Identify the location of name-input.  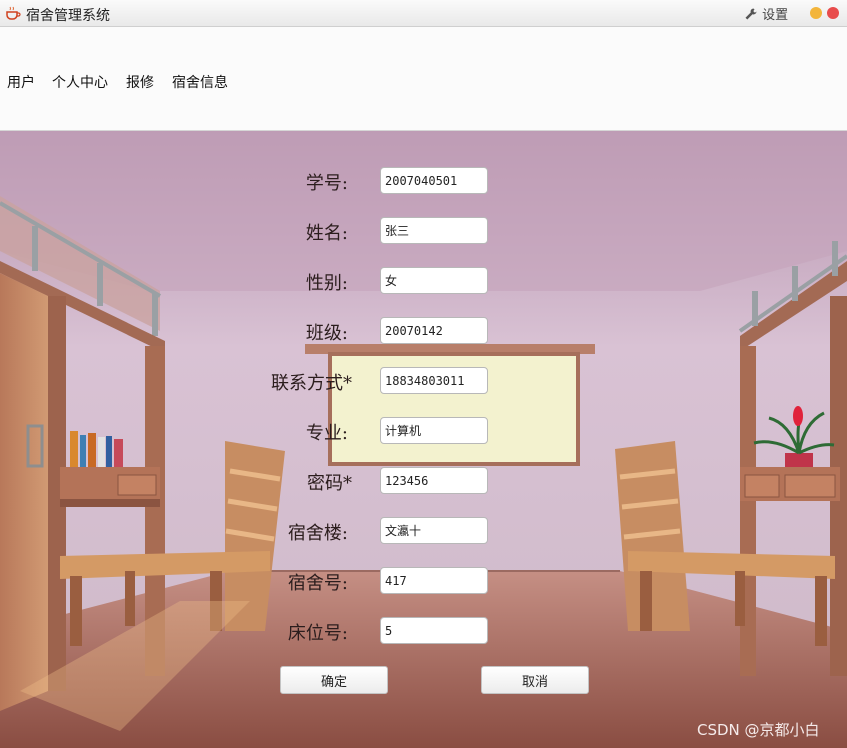
(434, 230).